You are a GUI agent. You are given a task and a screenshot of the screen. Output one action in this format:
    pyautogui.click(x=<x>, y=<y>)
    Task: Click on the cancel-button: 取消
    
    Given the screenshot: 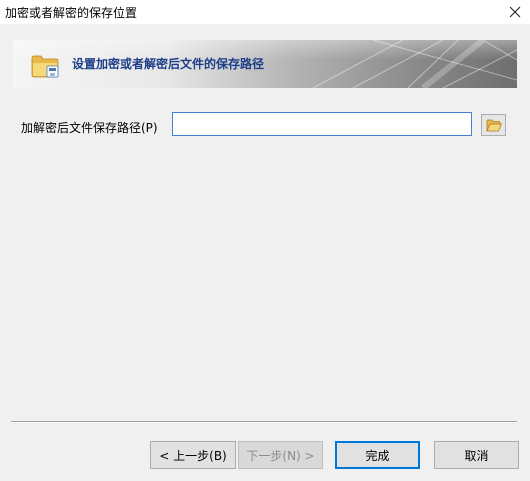 What is the action you would take?
    pyautogui.click(x=476, y=455)
    